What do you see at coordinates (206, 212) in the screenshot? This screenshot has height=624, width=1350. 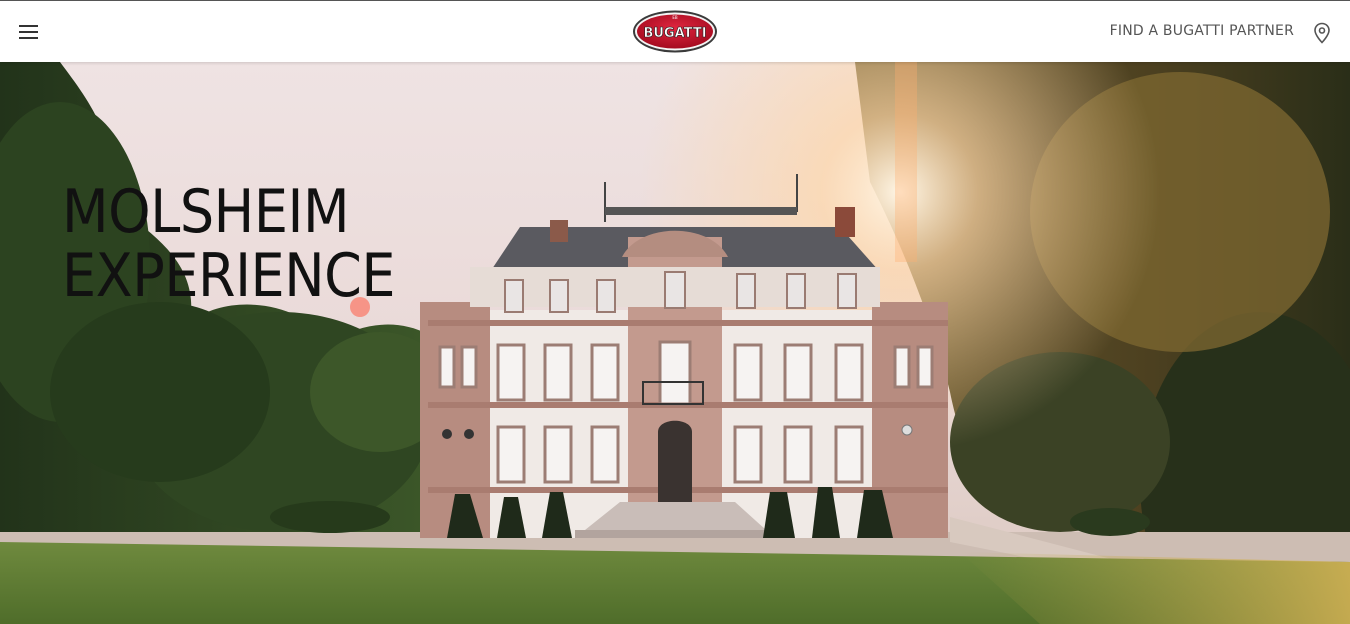 I see `hero-title-line-1: MOLSHEIM` at bounding box center [206, 212].